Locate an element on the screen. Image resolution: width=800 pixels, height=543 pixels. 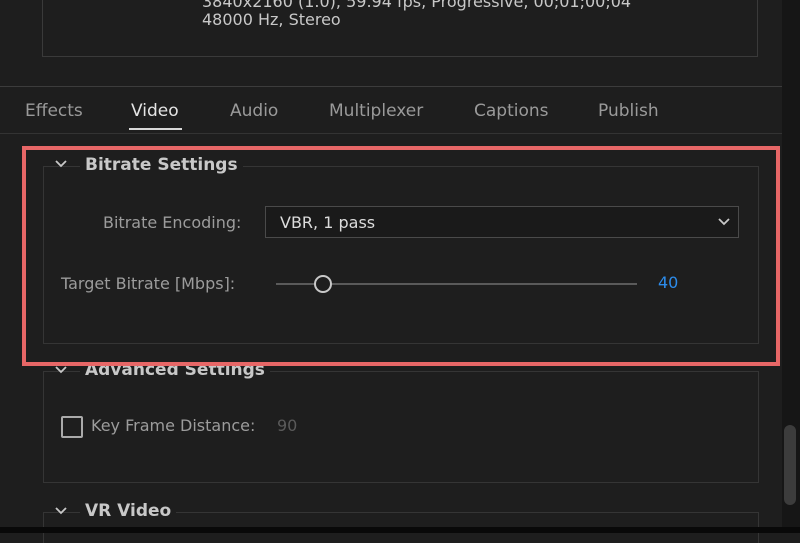
key-frame-distance-checkbox is located at coordinates (72, 427).